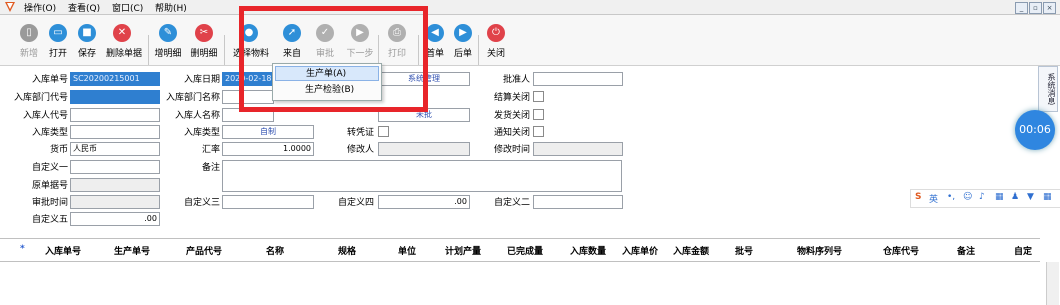 The width and height of the screenshot is (1060, 305). I want to click on menu-grid-icon: ▦, so click(1047, 197).